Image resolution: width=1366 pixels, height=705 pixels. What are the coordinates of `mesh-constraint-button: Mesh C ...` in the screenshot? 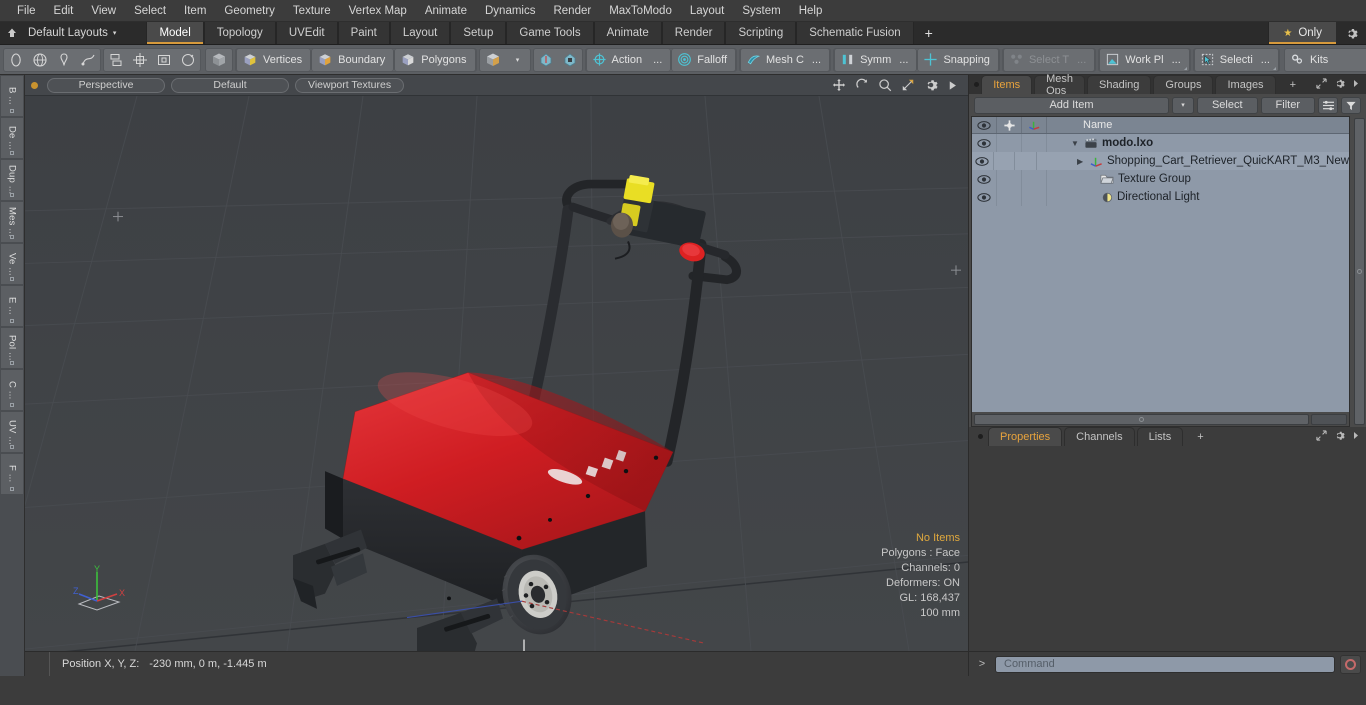 It's located at (785, 59).